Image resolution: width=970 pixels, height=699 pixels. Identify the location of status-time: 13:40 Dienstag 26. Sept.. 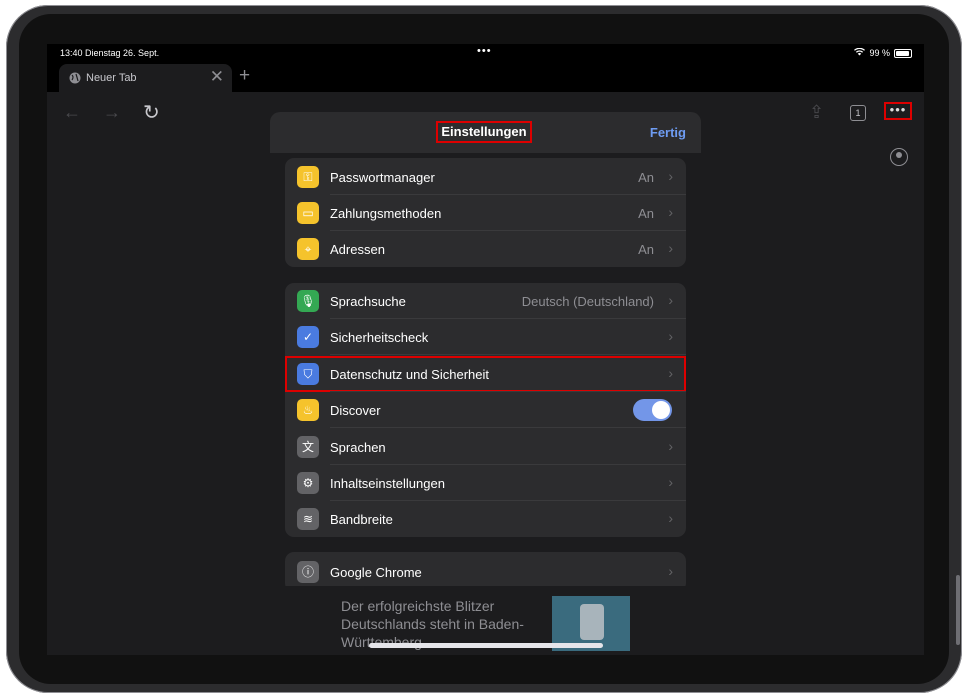
(110, 53).